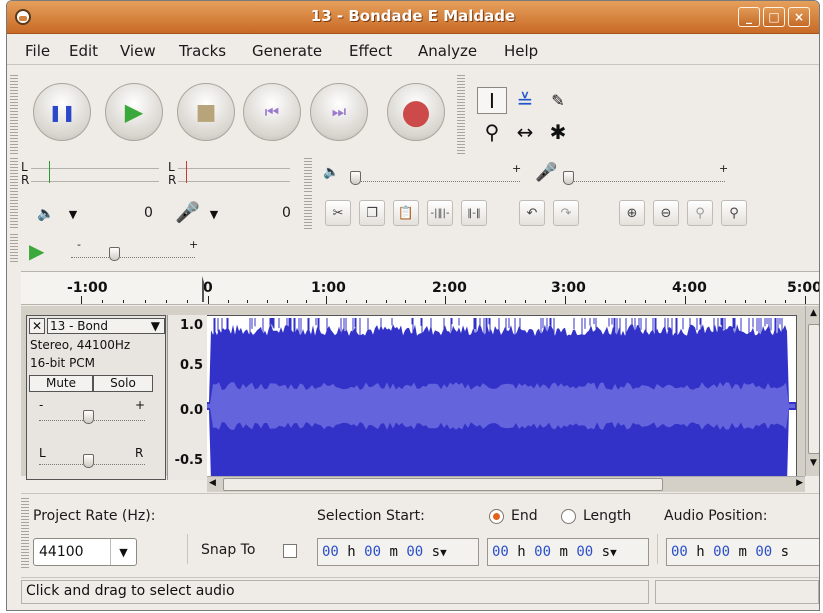 The width and height of the screenshot is (823, 613). I want to click on vertical-scroll-thumb, so click(813, 389).